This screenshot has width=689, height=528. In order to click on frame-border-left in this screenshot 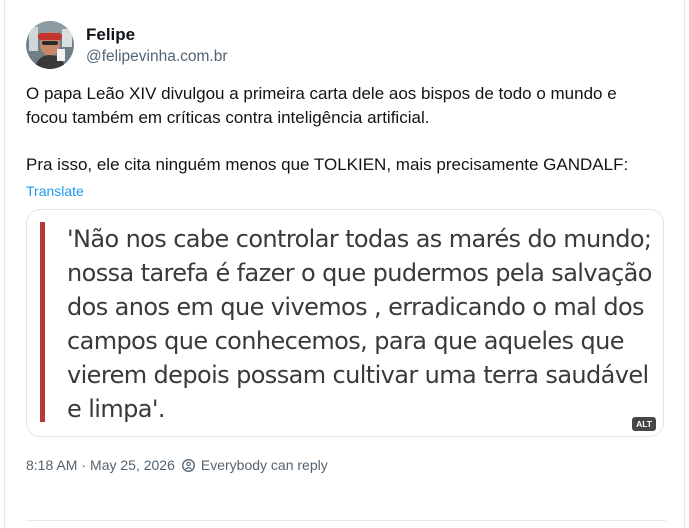, I will do `click(4, 264)`.